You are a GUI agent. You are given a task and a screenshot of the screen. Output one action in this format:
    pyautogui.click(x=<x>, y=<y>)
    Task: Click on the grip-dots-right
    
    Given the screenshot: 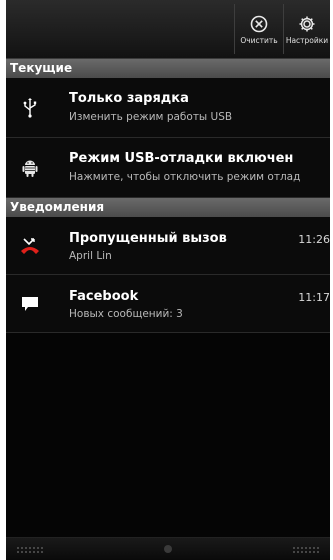 What is the action you would take?
    pyautogui.click(x=306, y=550)
    